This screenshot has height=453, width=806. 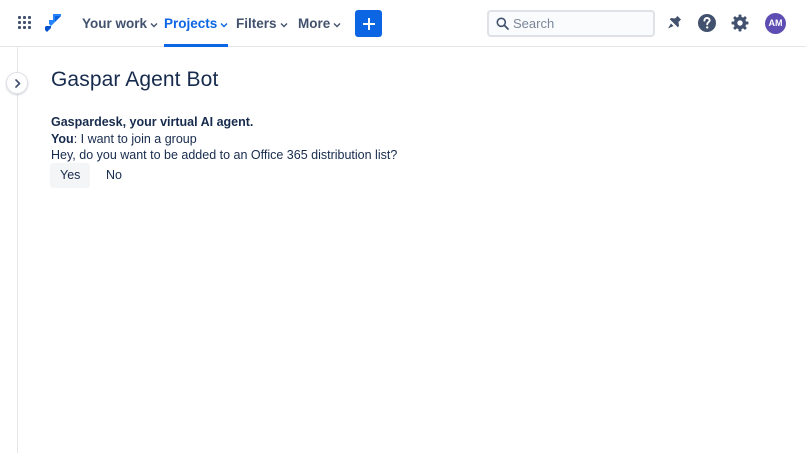 I want to click on nav-more: More, so click(x=319, y=23).